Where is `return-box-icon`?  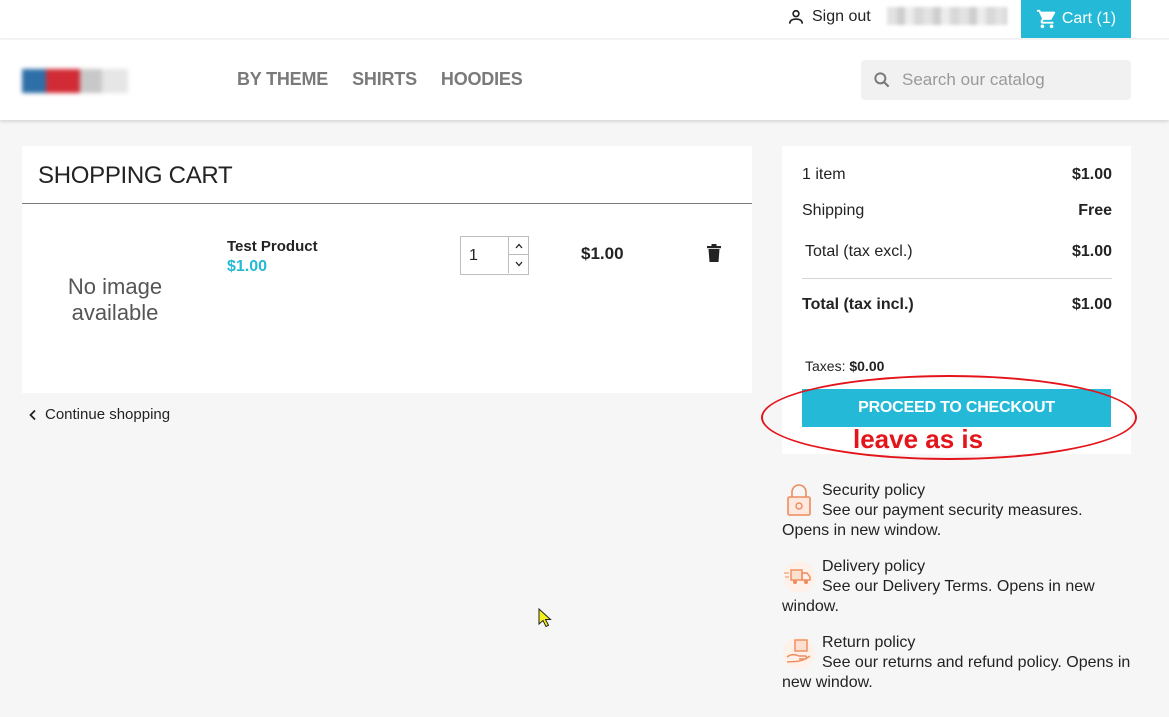 return-box-icon is located at coordinates (799, 653).